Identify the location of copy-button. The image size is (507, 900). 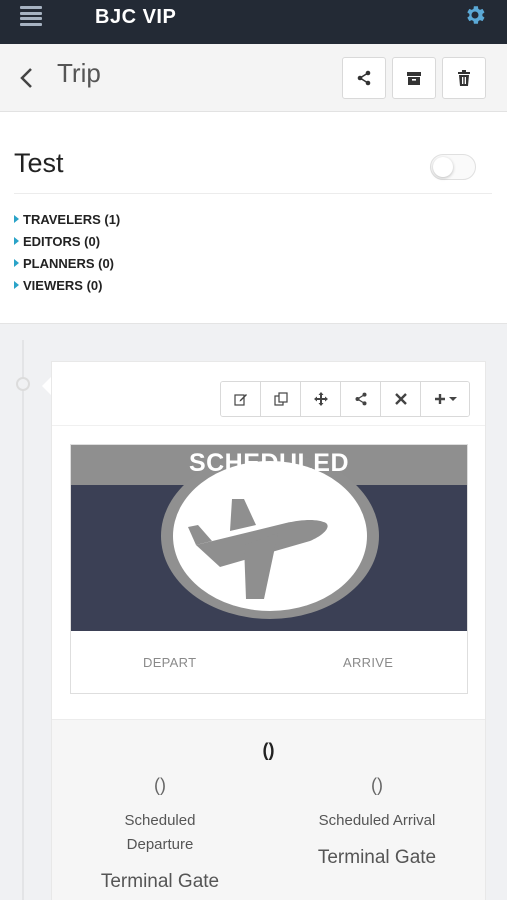
(281, 399).